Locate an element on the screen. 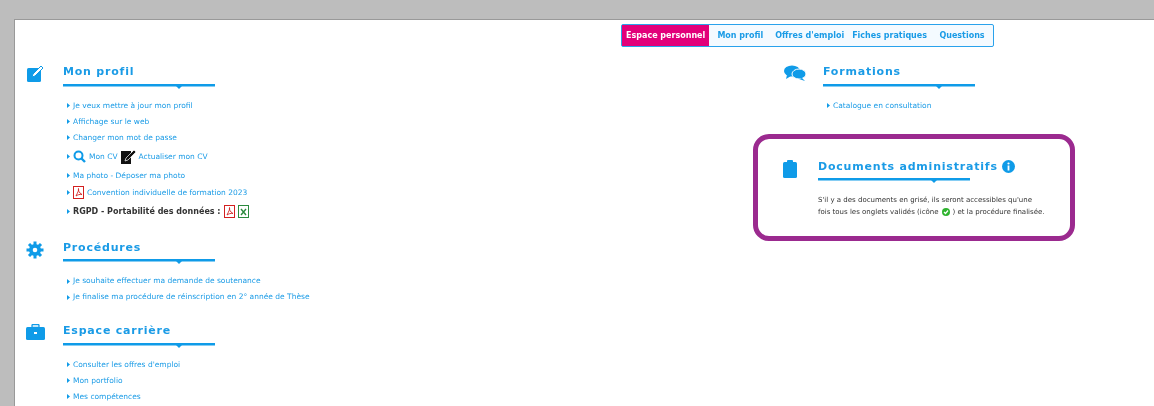  section-heading: Procédures is located at coordinates (102, 247).